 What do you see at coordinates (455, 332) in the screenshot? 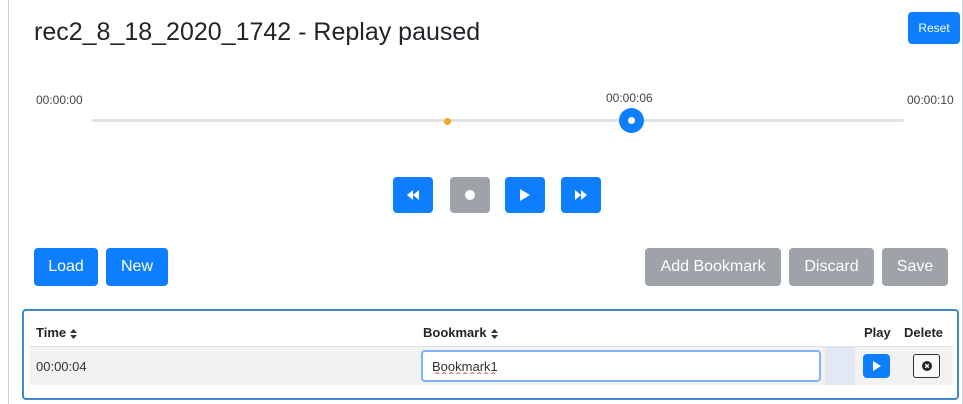
I see `column-header-bookmark-label: Bookmark` at bounding box center [455, 332].